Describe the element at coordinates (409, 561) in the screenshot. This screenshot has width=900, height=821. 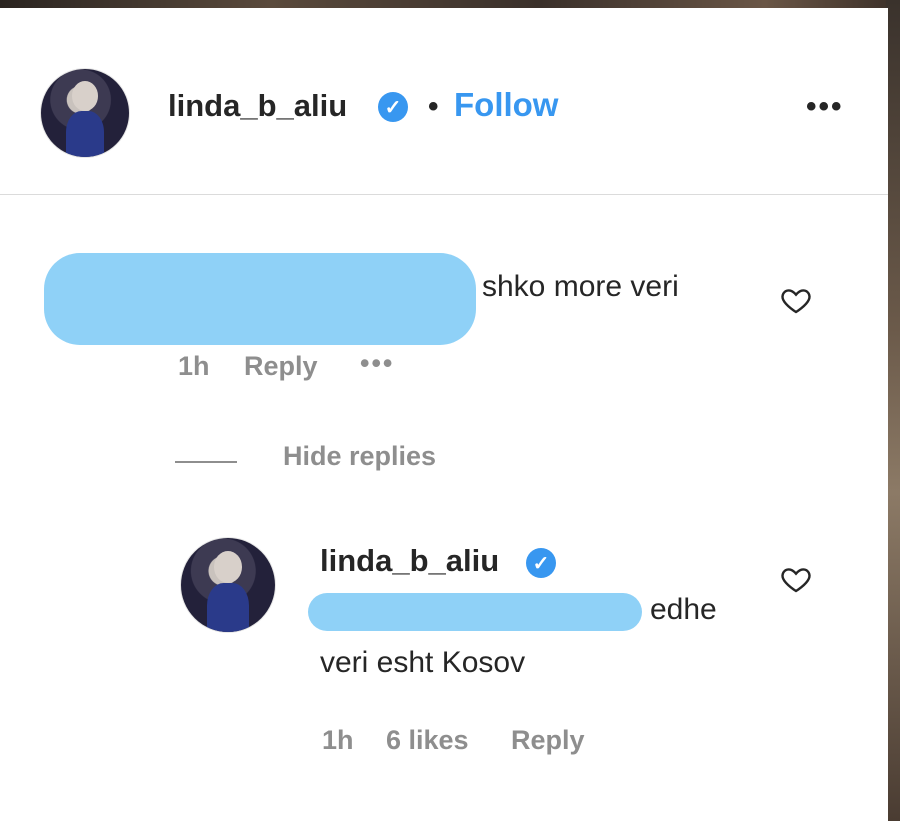
I see `reply-username: linda_b_aliu` at that location.